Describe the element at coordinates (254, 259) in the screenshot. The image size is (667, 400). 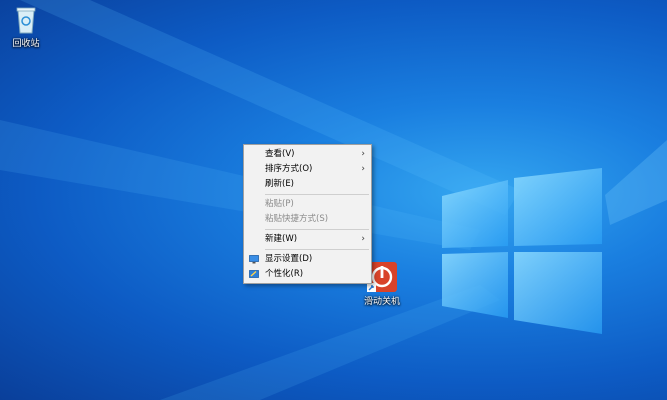
I see `display-icon` at that location.